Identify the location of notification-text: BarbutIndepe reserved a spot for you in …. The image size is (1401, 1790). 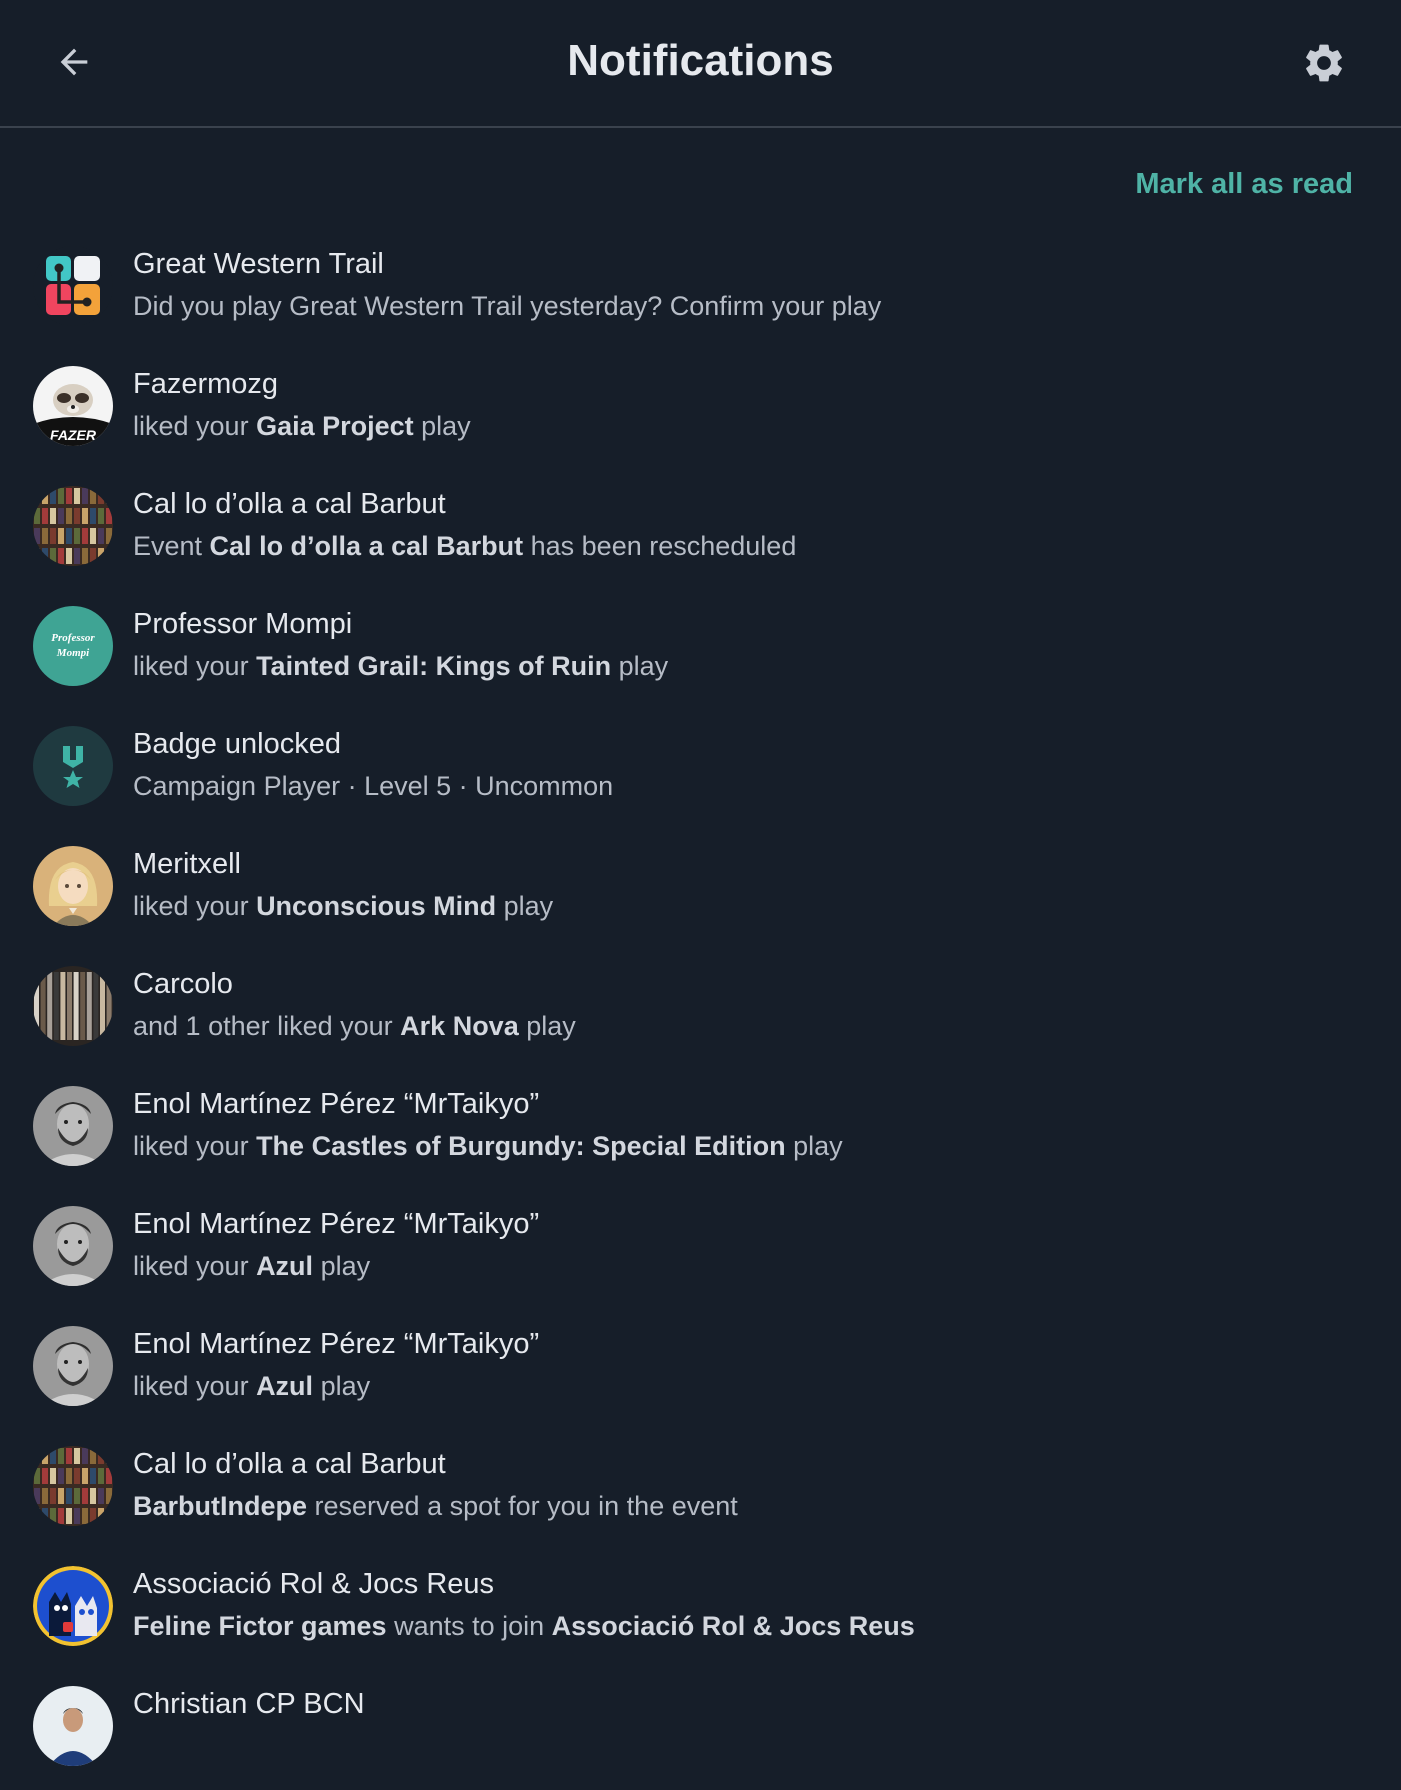
(435, 1506).